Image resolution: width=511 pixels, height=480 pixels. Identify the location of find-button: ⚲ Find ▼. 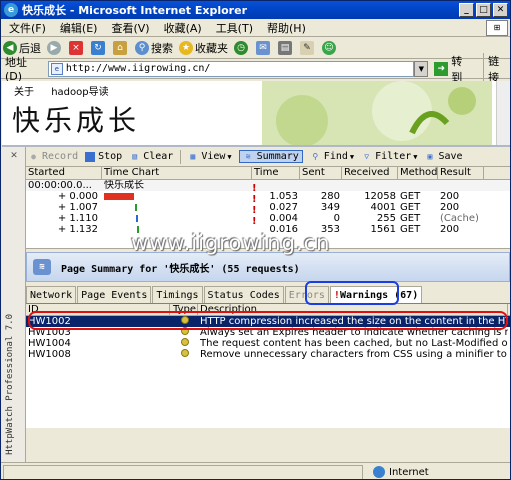
(332, 156).